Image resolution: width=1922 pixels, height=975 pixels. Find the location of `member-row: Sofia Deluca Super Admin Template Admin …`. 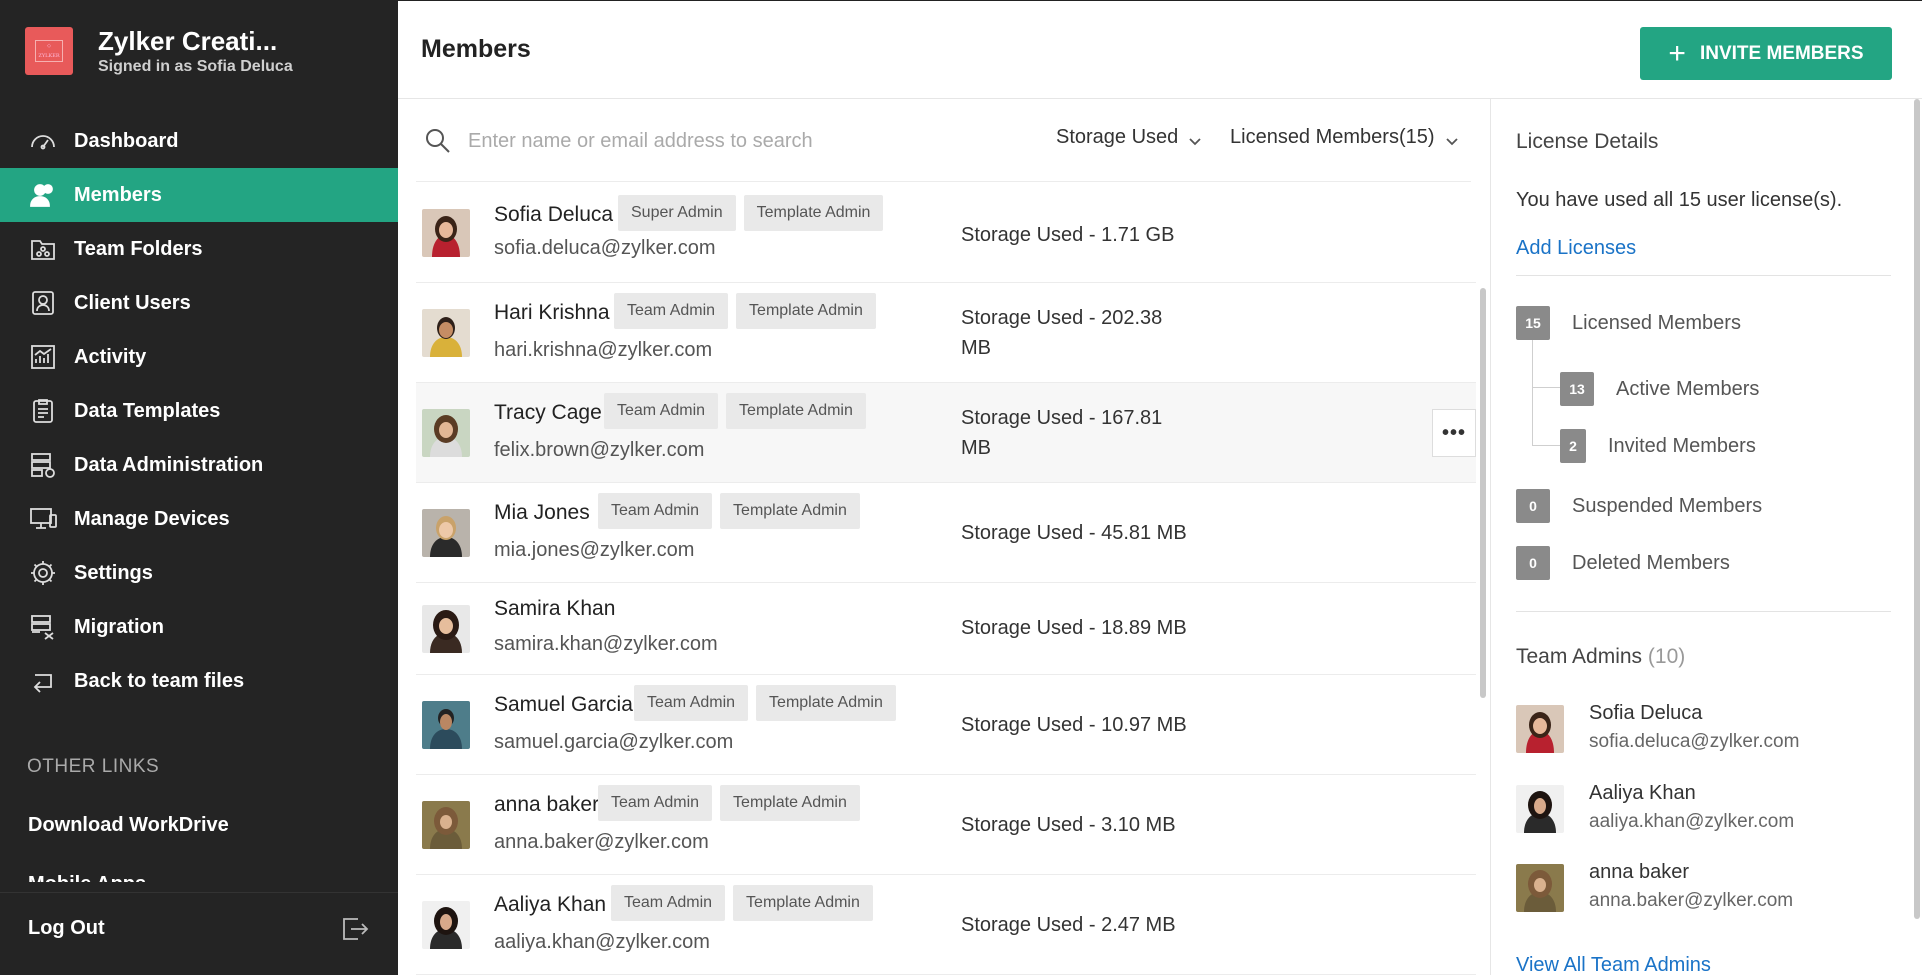

member-row: Sofia Deluca Super Admin Template Admin … is located at coordinates (946, 233).